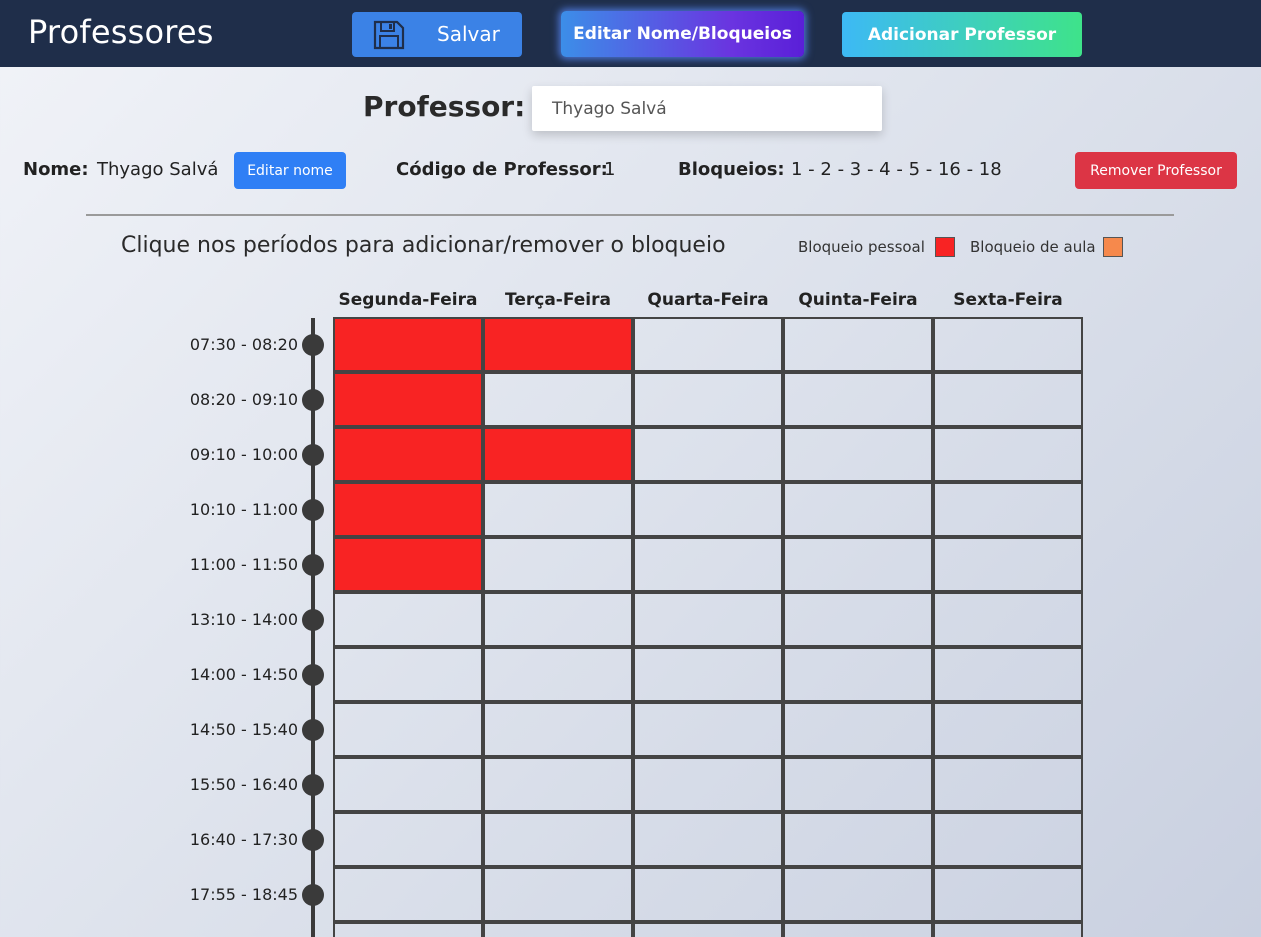 The height and width of the screenshot is (937, 1261). Describe the element at coordinates (243, 509) in the screenshot. I see `time-label: 10:10 - 11:00` at that location.